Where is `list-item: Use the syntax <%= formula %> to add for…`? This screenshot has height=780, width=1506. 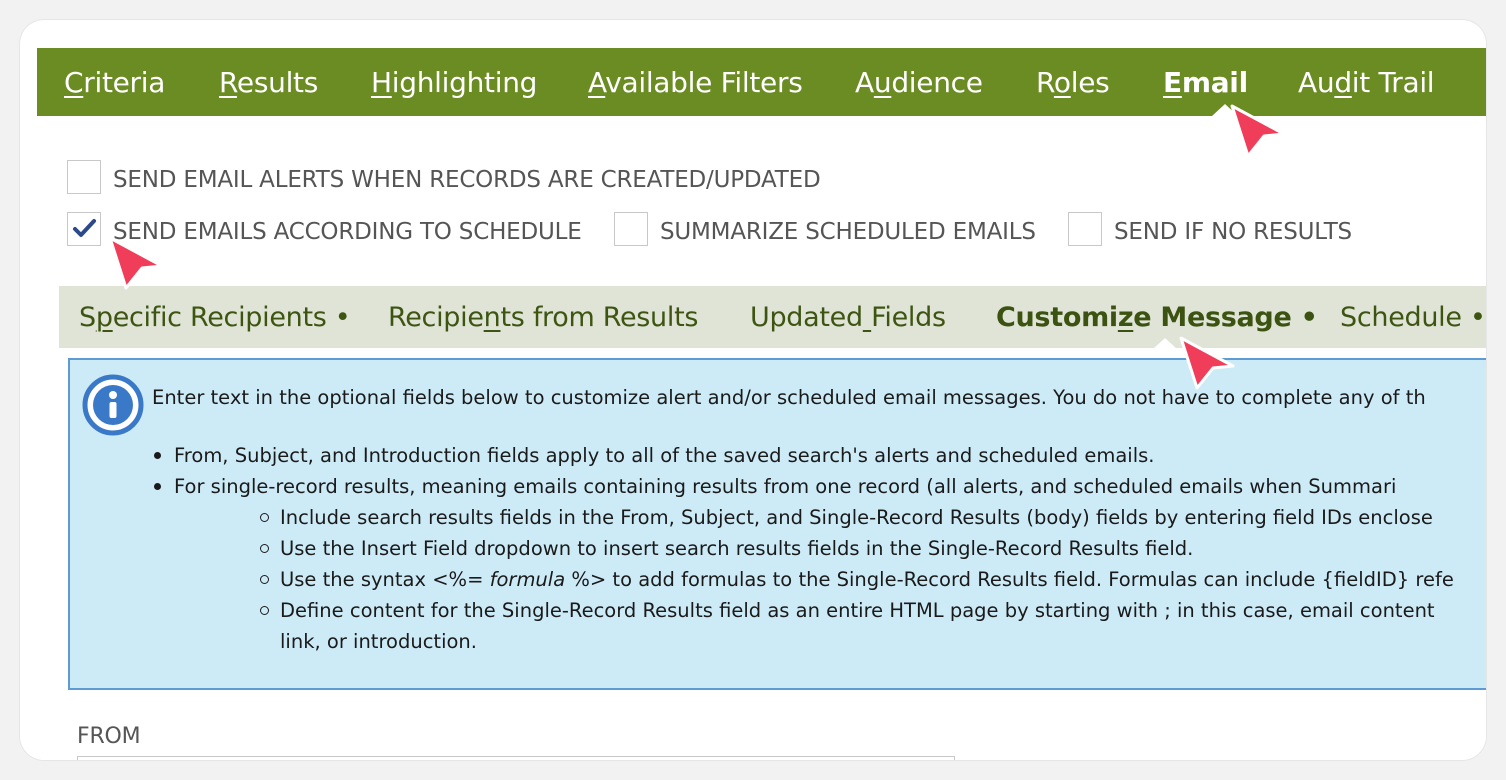
list-item: Use the syntax <%= formula %> to add for… is located at coordinates (857, 579).